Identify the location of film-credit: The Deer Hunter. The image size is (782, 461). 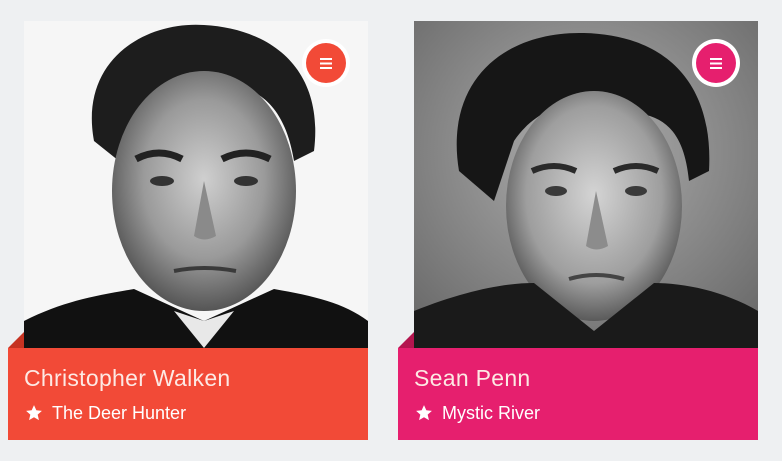
(105, 413).